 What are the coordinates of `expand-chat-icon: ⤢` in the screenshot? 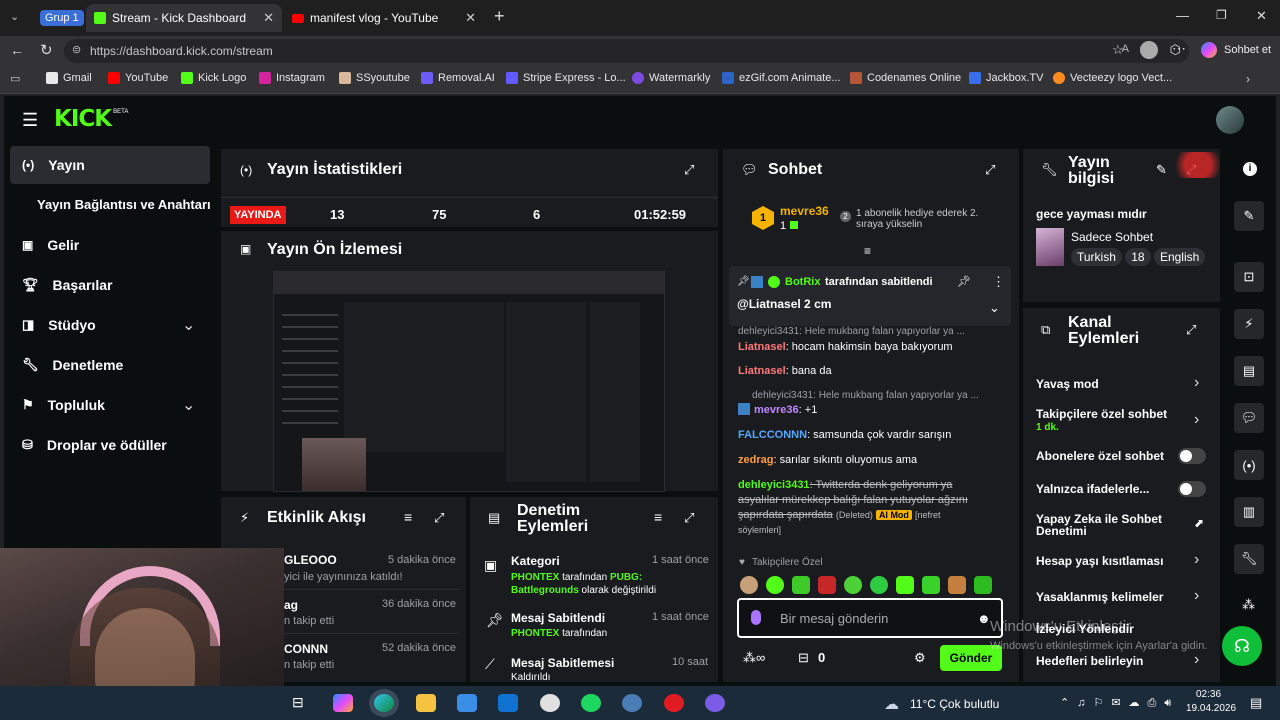 It's located at (990, 170).